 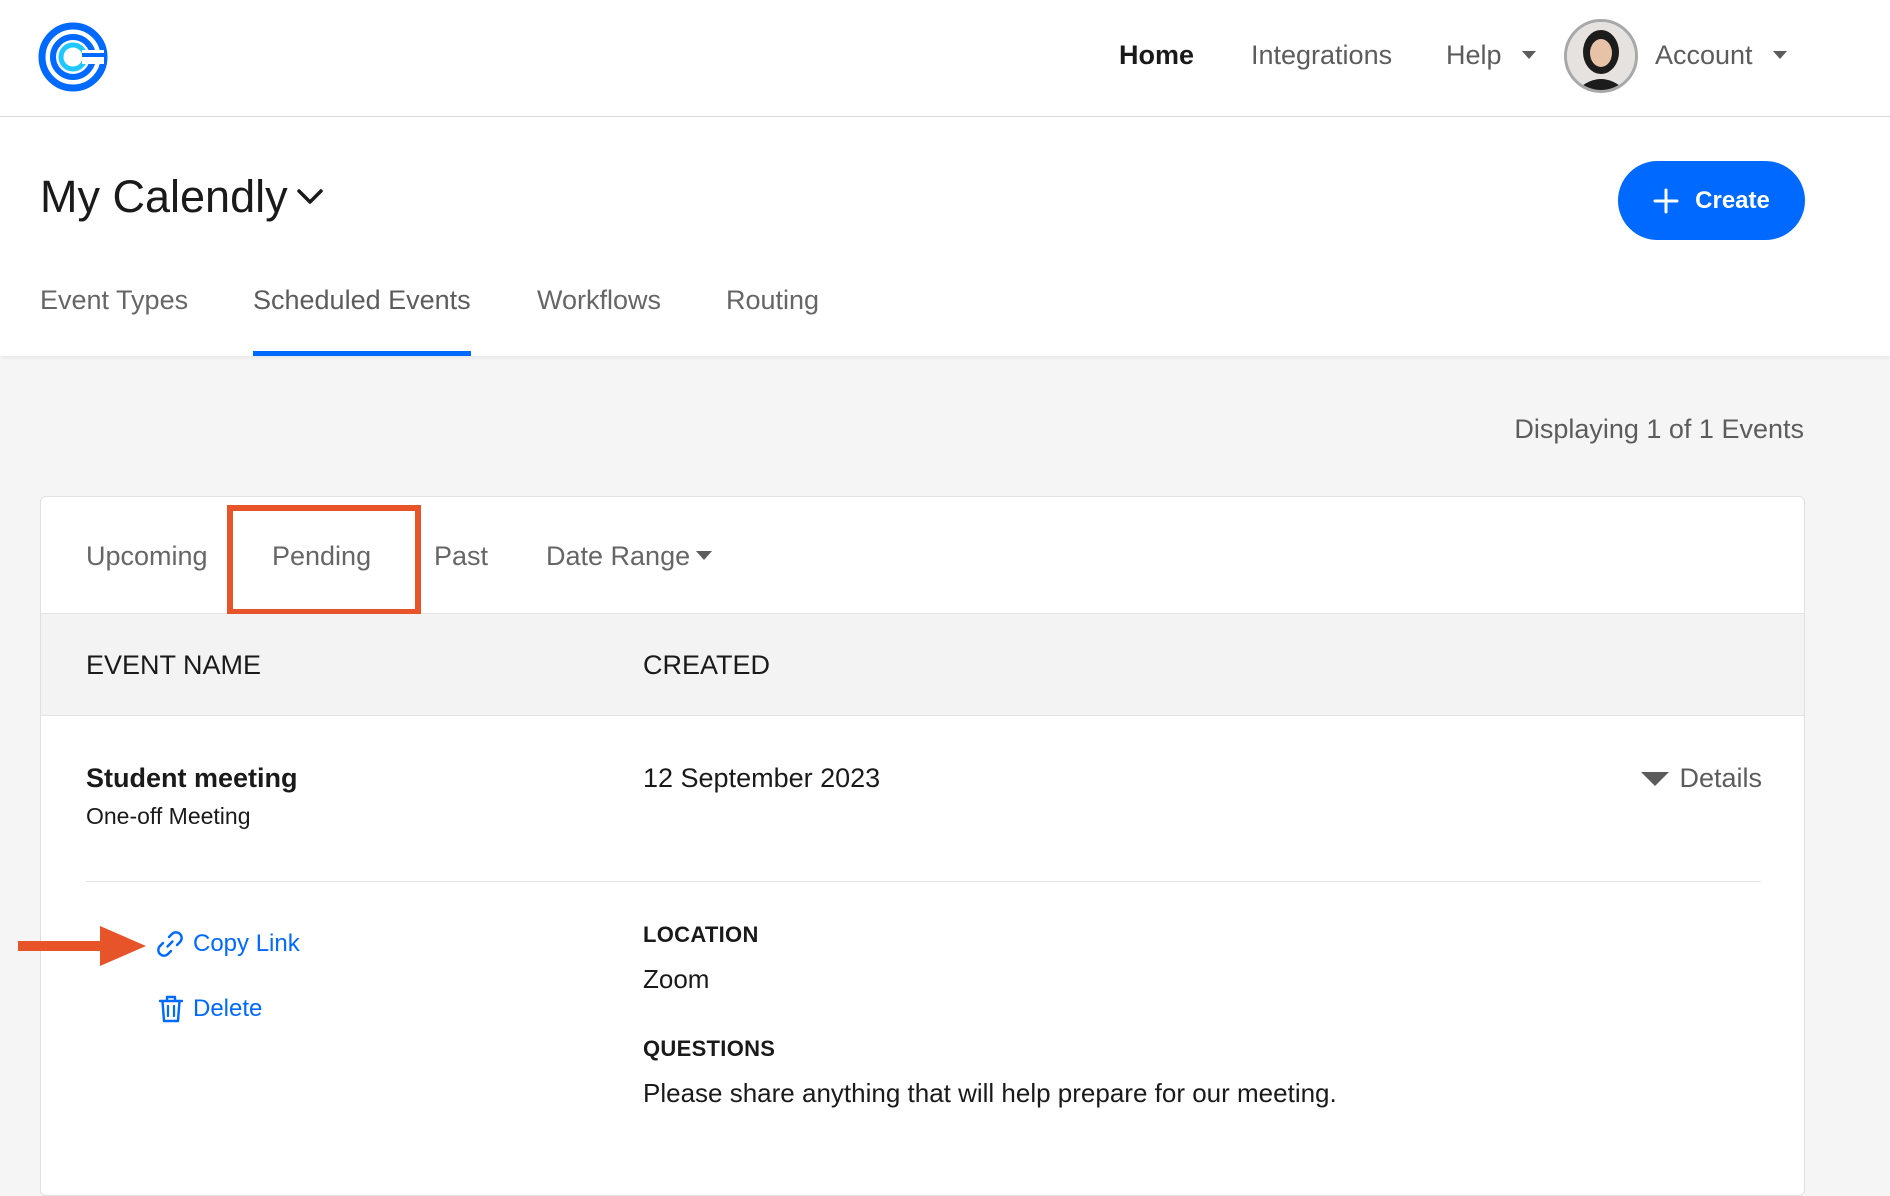 I want to click on filter-date-range: Date Range, so click(x=629, y=556).